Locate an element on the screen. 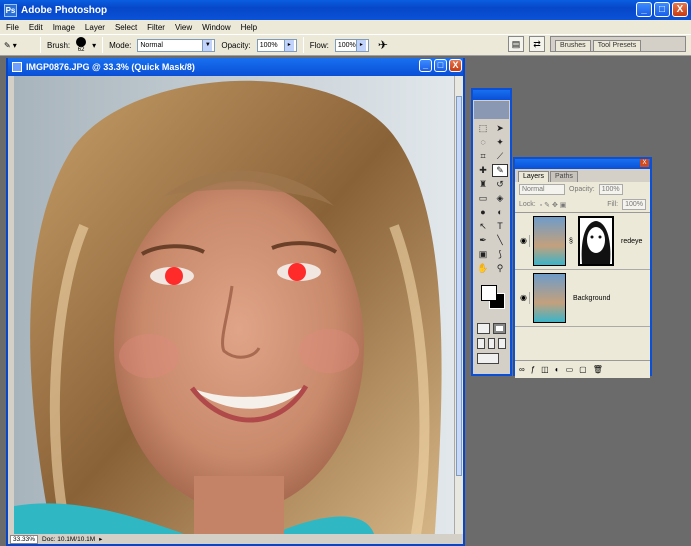 The height and width of the screenshot is (546, 691). menu-select: Select is located at coordinates (126, 27).